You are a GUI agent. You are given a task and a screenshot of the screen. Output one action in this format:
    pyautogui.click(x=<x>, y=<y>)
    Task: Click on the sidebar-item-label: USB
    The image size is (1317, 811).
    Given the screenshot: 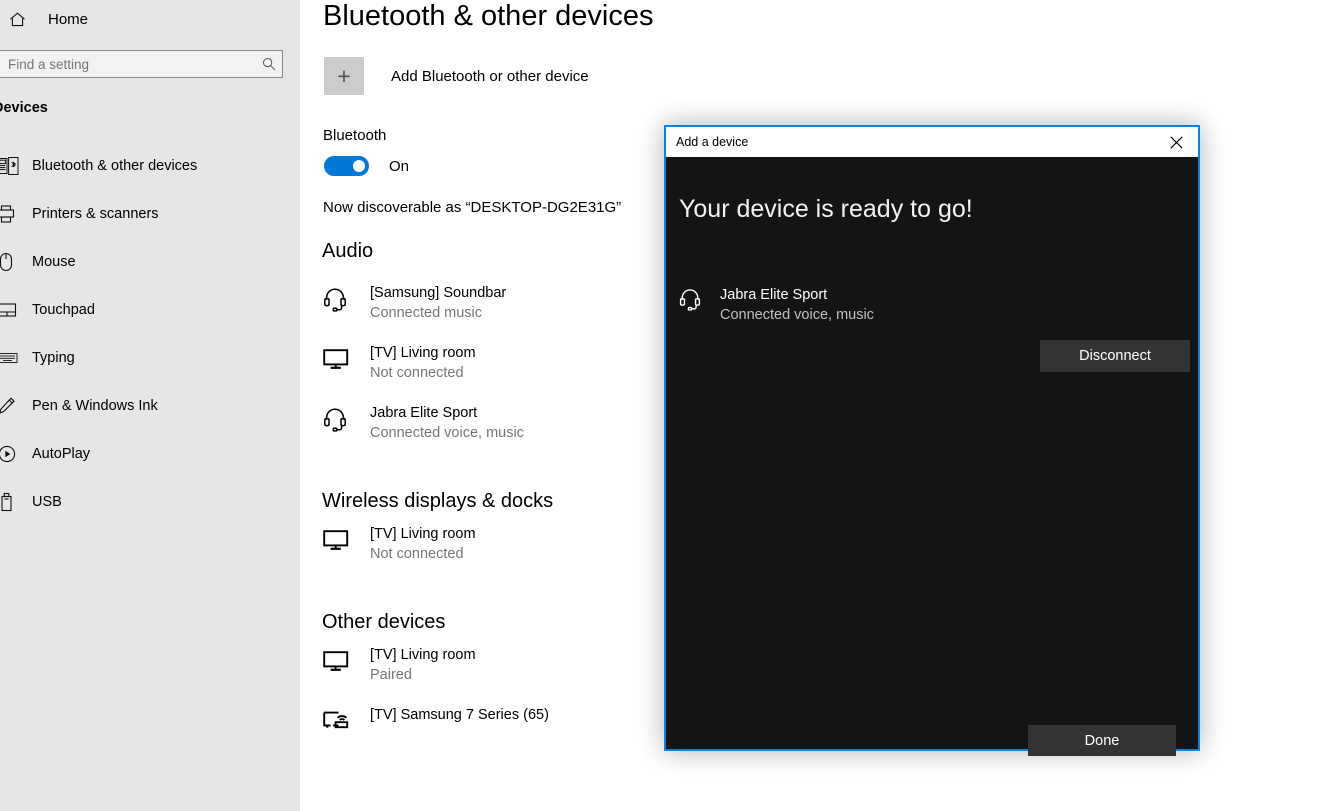 What is the action you would take?
    pyautogui.click(x=47, y=502)
    